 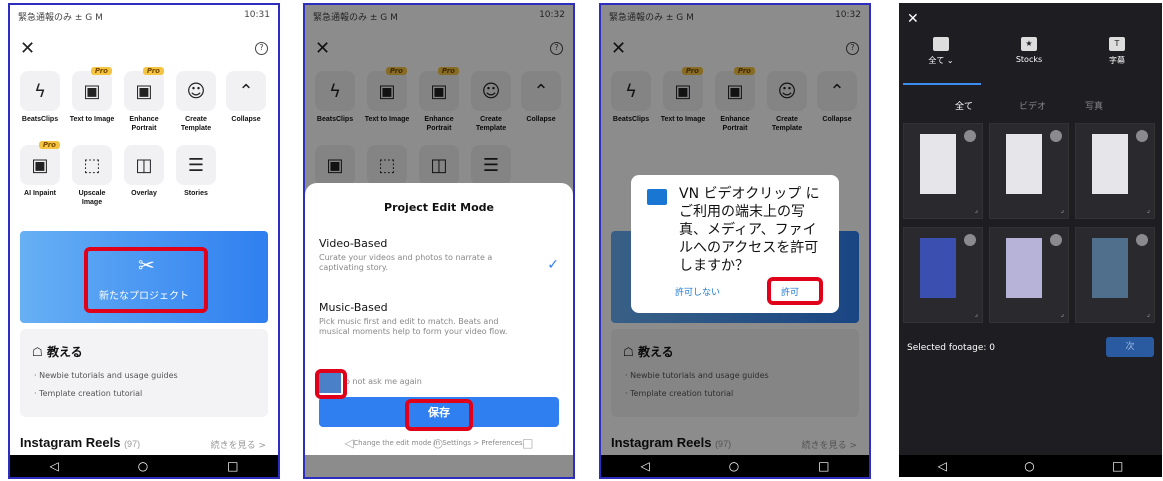 I want to click on next-button: 次, so click(x=1130, y=347).